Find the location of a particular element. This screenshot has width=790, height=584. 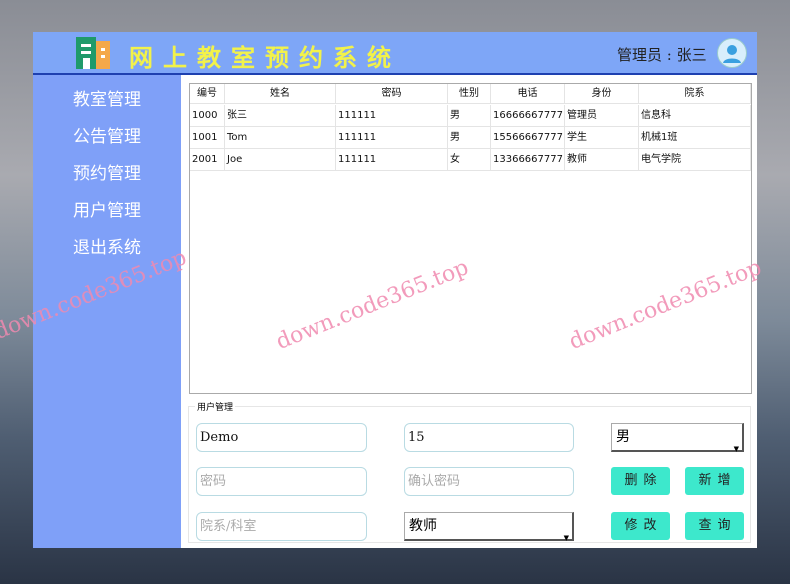

column-header: 姓名 is located at coordinates (280, 93).